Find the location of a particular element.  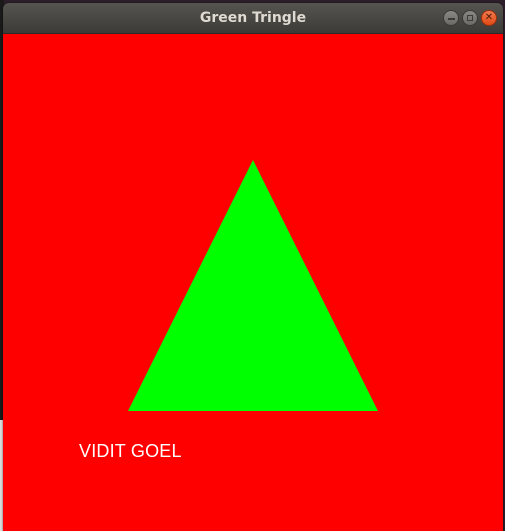

caption-text: VIDIT GOEL is located at coordinates (130, 451).